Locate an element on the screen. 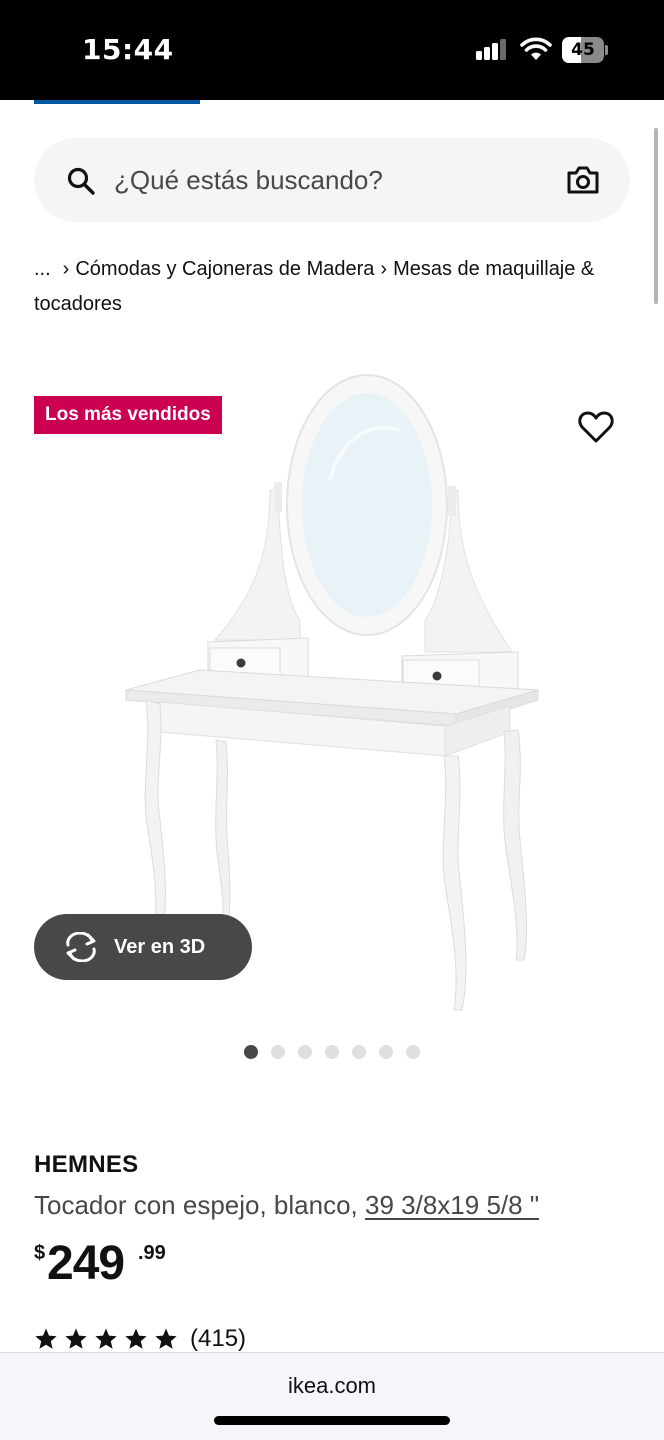 The image size is (664, 1440). breadcrumb-item-comodas: Cómodas y Cajoneras de Madera is located at coordinates (224, 269).